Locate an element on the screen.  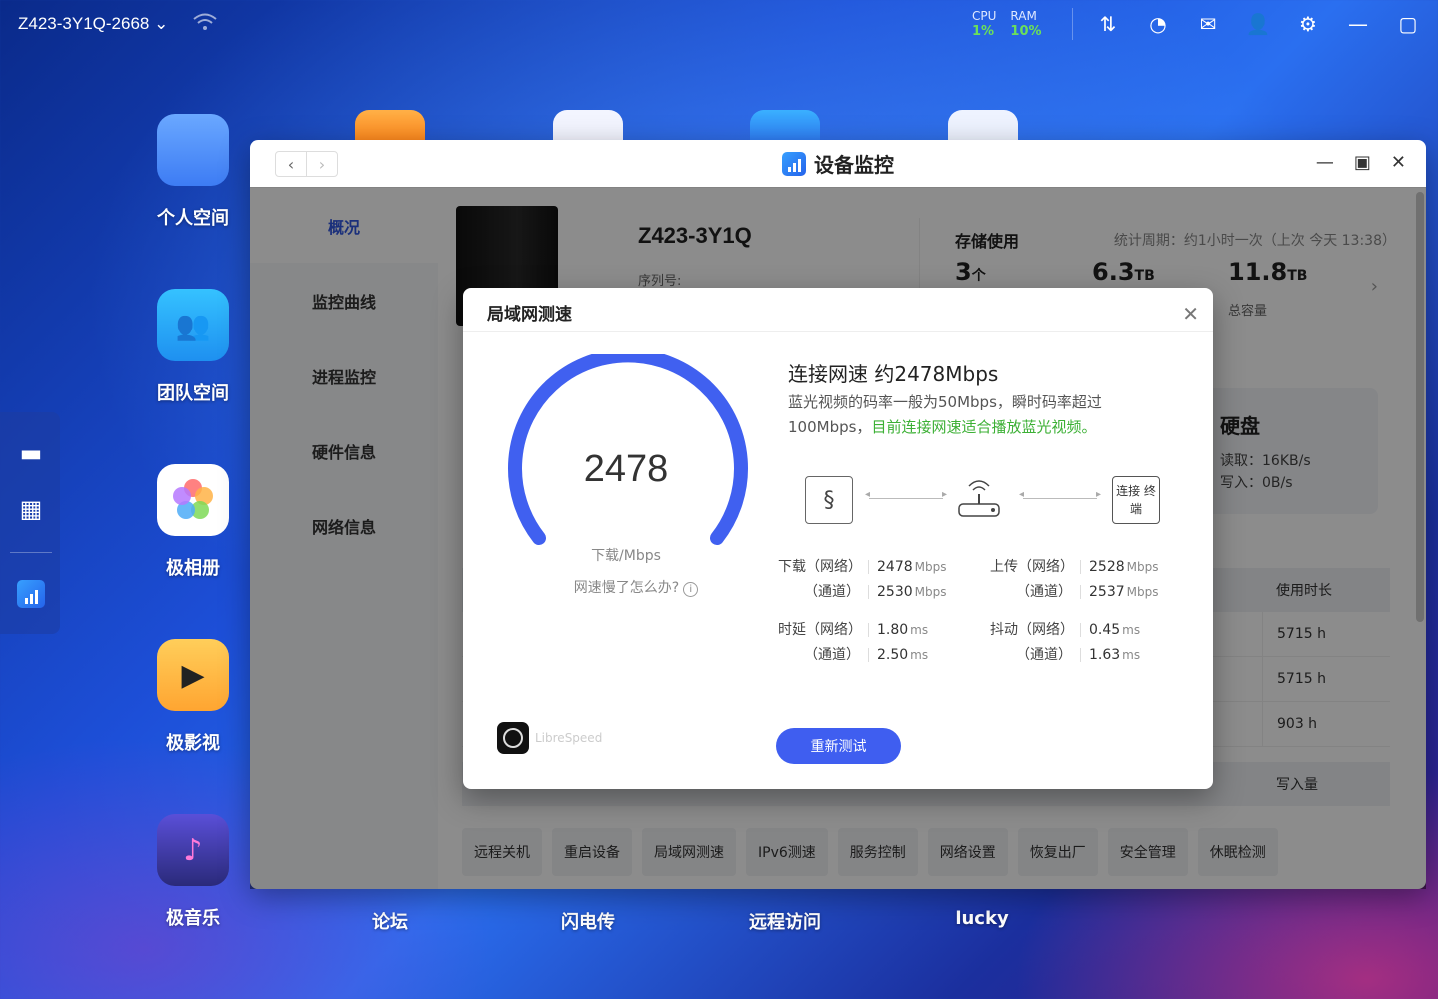
desktop-icon-label: 极影视 is located at coordinates (193, 743).